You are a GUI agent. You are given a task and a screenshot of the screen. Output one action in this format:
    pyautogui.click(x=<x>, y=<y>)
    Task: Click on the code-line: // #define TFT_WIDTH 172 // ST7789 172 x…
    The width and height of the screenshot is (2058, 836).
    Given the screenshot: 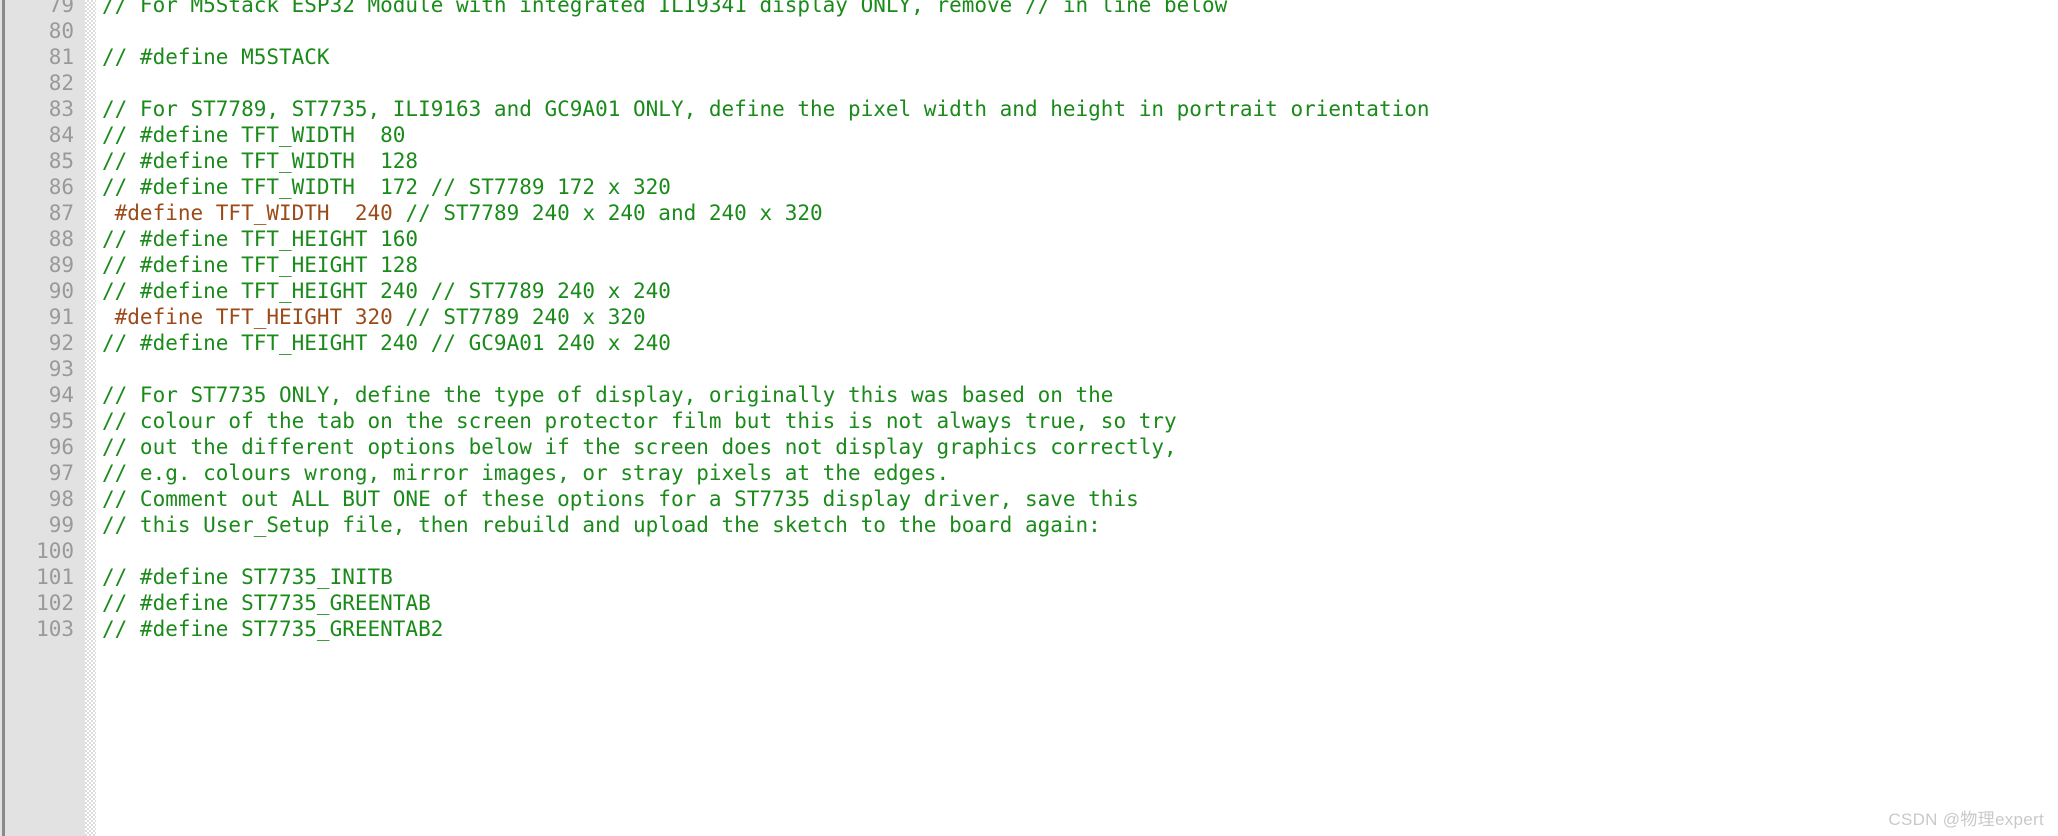 What is the action you would take?
    pyautogui.click(x=1080, y=187)
    